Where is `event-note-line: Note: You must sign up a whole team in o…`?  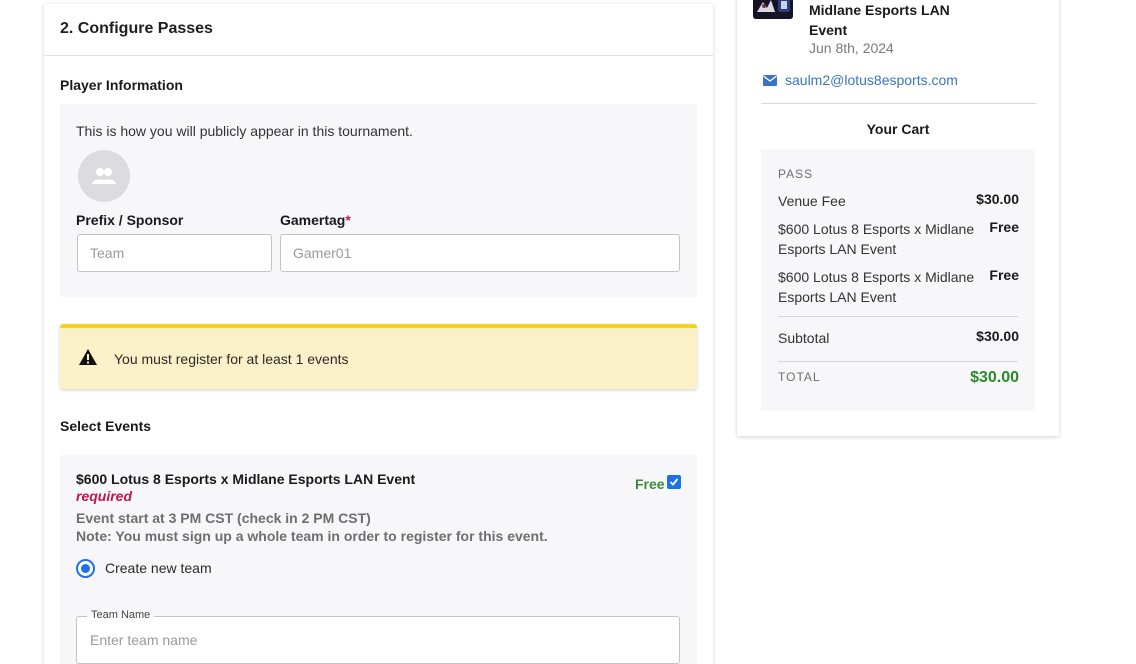 event-note-line: Note: You must sign up a whole team in o… is located at coordinates (312, 536).